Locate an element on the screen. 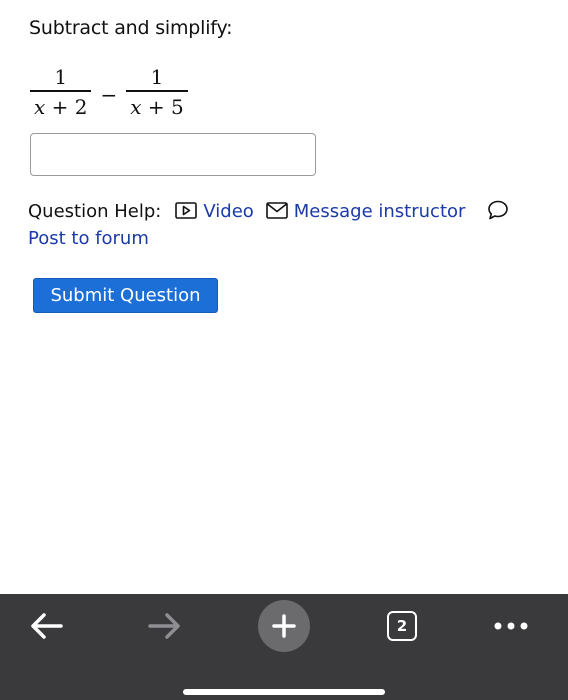 Image resolution: width=568 pixels, height=700 pixels. chat-bubble-icon is located at coordinates (498, 210).